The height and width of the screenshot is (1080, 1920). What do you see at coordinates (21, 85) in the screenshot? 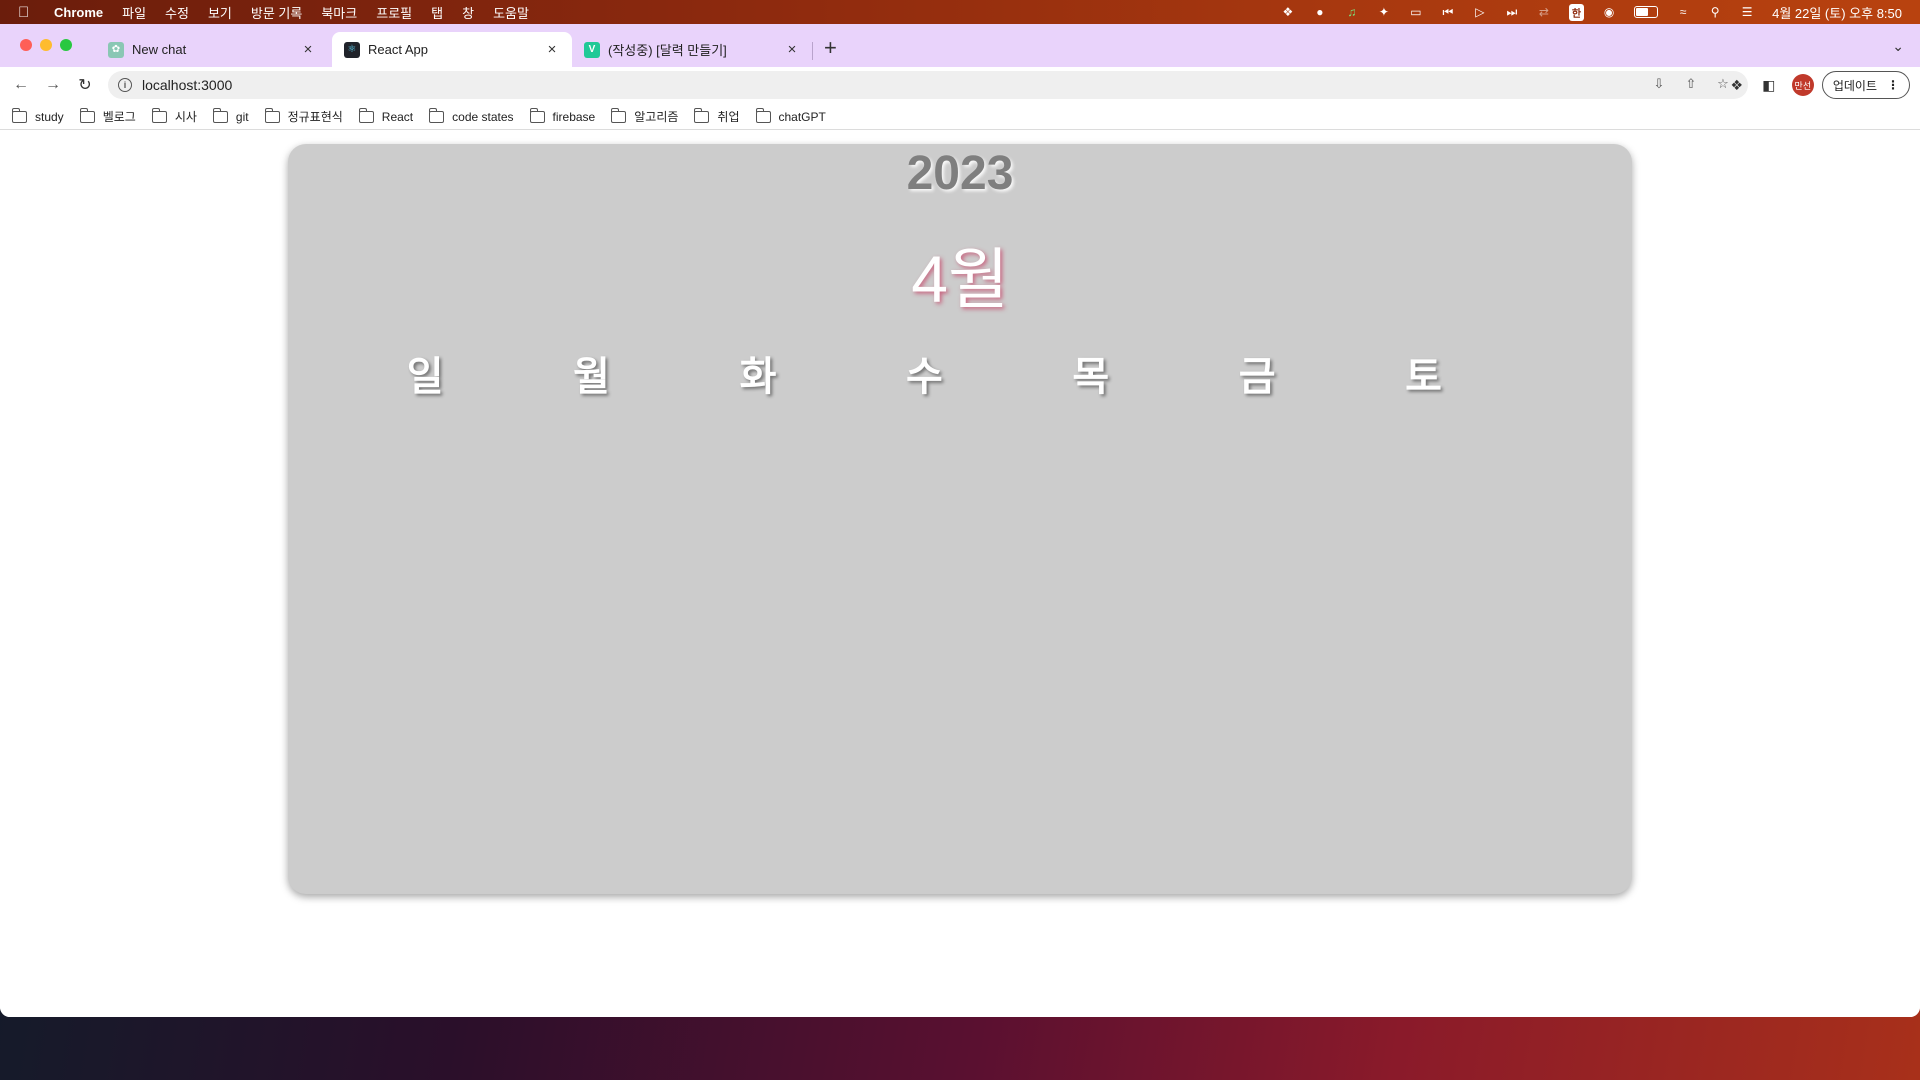
I see `back-arrow-icon: ←` at bounding box center [21, 85].